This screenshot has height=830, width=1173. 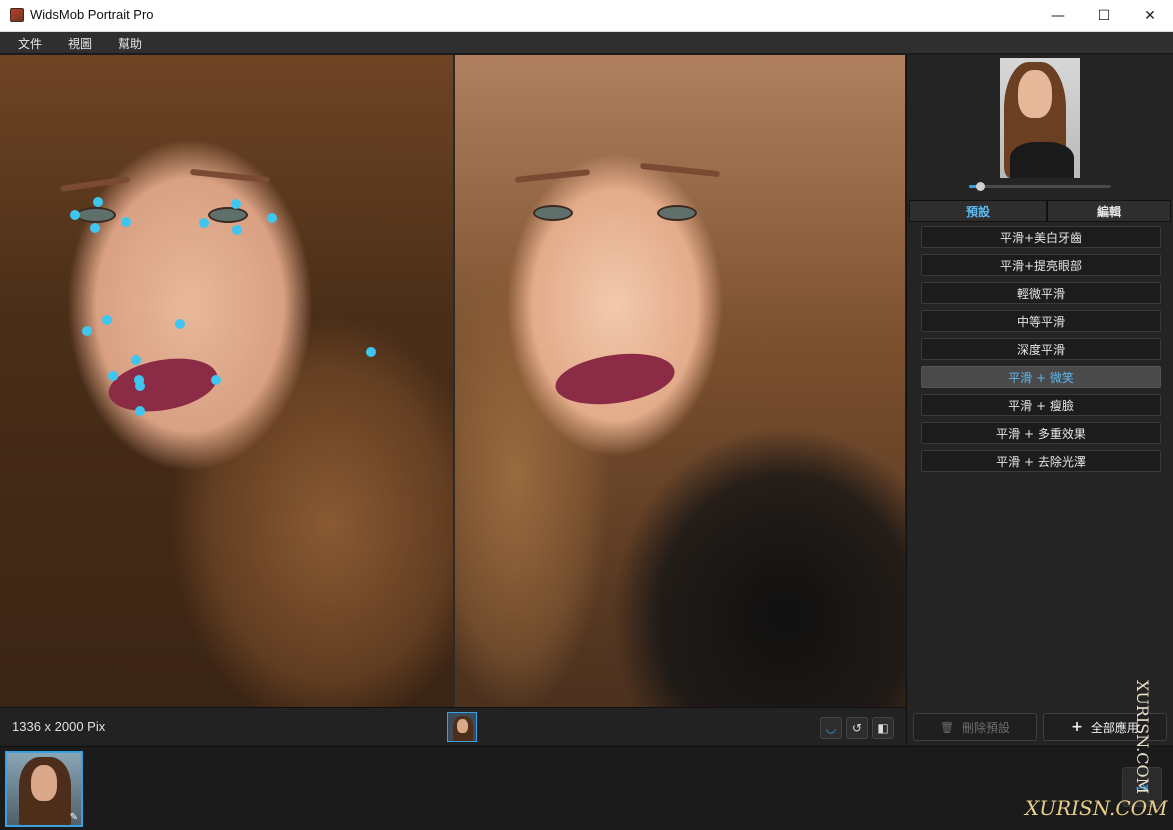 I want to click on watermark-horizontal: XURISN.COM, so click(x=1096, y=808).